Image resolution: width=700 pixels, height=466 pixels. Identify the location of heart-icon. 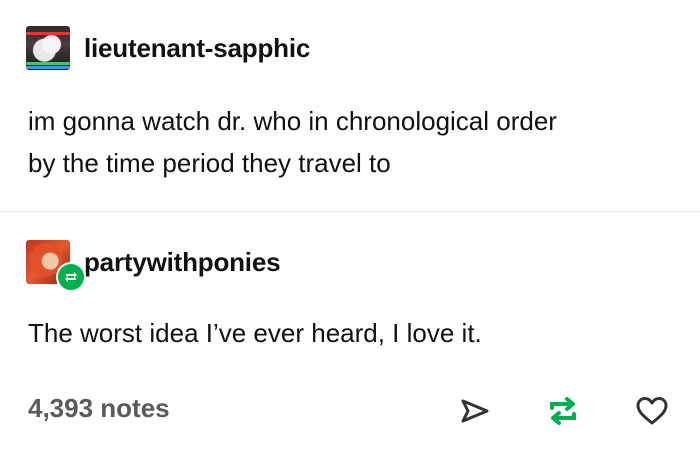
(652, 411).